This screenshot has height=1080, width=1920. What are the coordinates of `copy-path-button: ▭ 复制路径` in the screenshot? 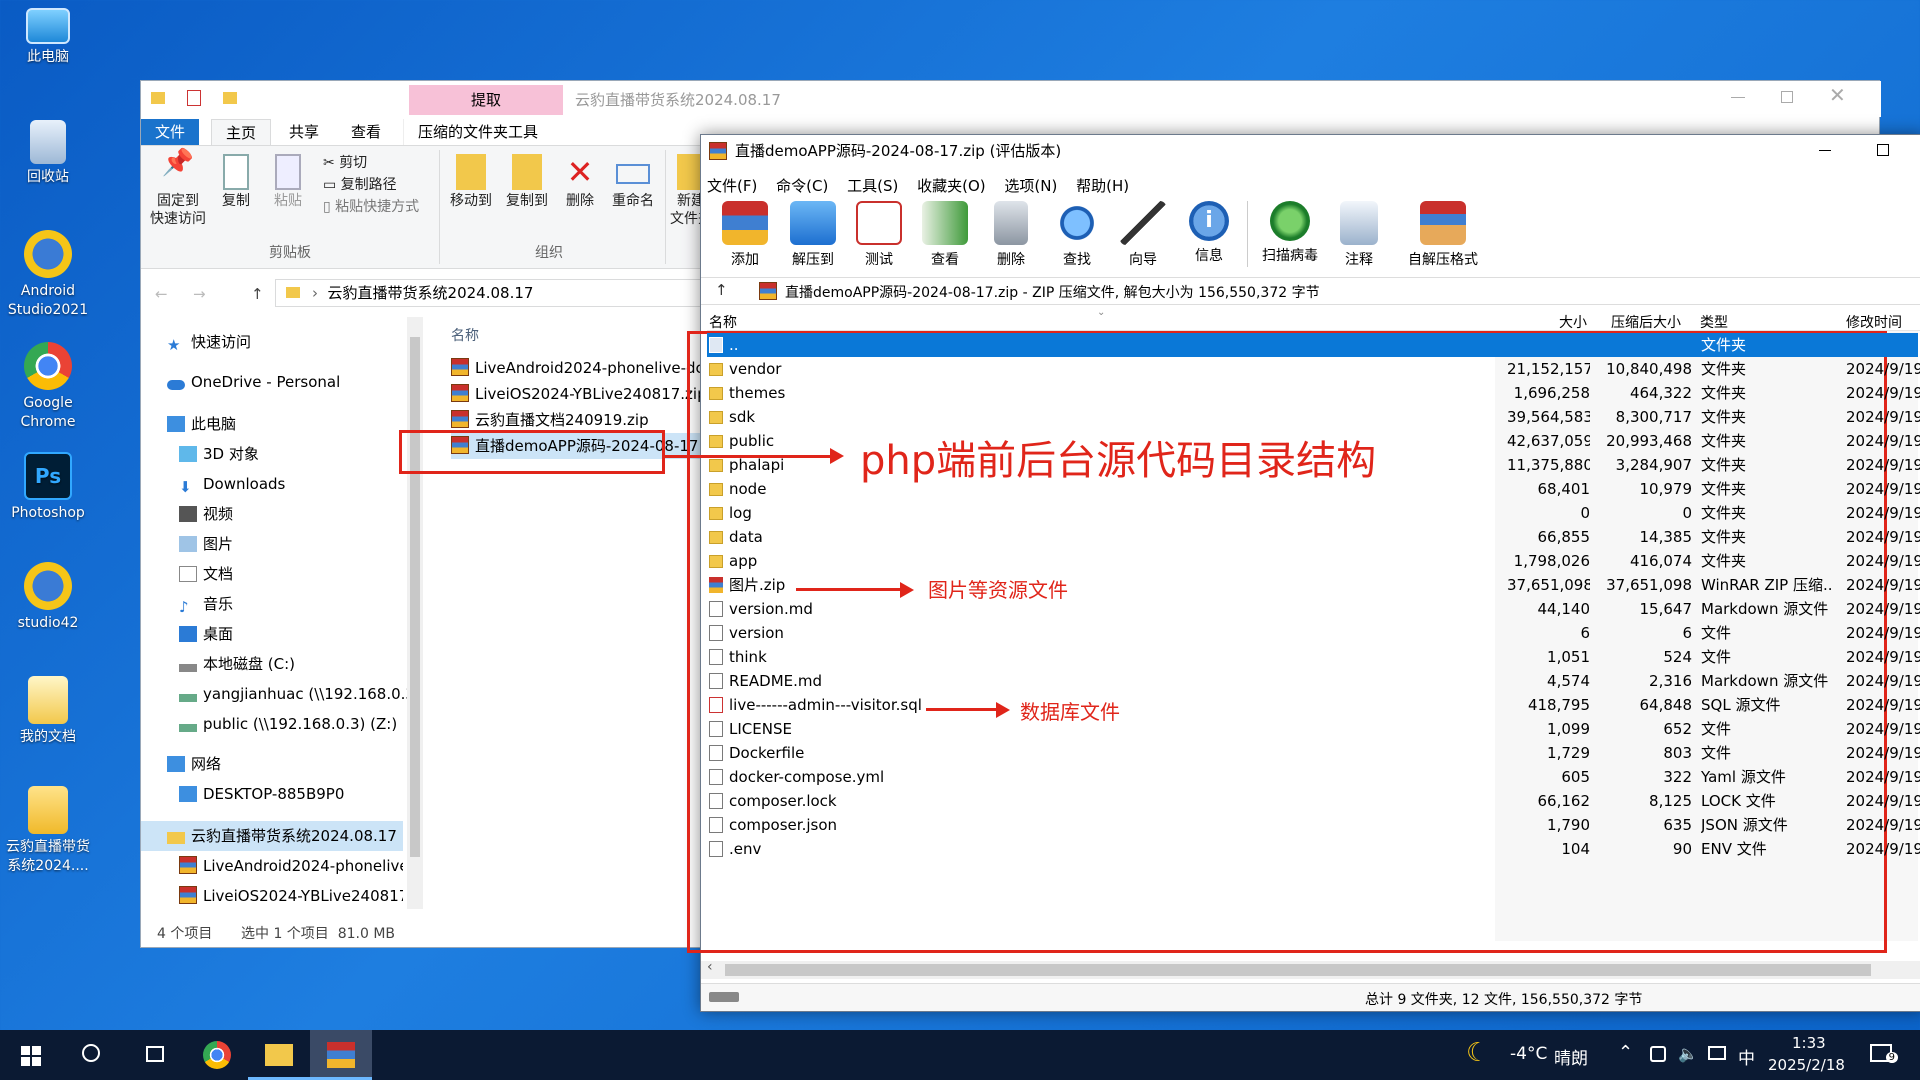 It's located at (360, 184).